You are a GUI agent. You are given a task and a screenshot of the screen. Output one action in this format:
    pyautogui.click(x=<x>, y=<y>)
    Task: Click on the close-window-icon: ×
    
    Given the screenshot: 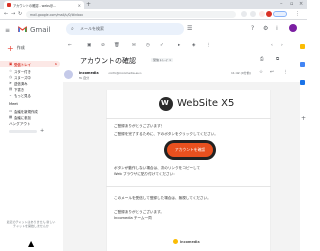 What is the action you would take?
    pyautogui.click(x=301, y=4)
    